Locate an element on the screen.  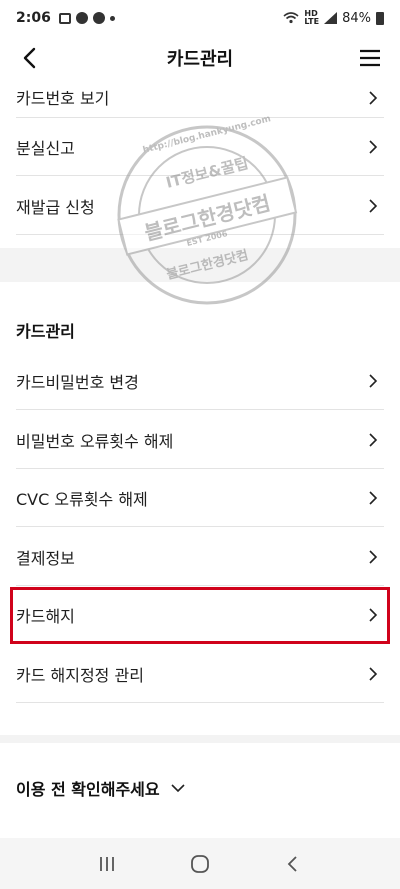
hamburger-menu-icon is located at coordinates (370, 58).